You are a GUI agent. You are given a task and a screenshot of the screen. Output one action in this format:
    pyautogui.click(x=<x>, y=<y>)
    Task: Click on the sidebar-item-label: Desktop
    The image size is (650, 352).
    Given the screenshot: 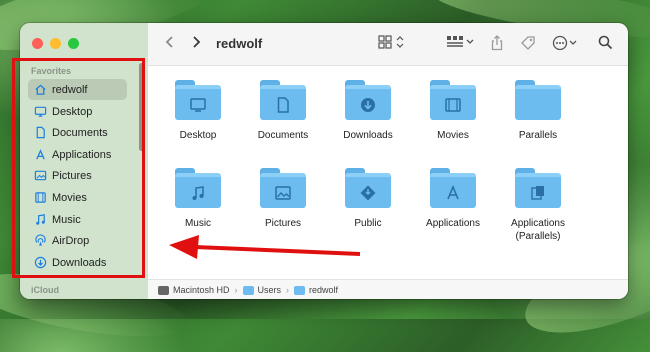 What is the action you would take?
    pyautogui.click(x=72, y=111)
    